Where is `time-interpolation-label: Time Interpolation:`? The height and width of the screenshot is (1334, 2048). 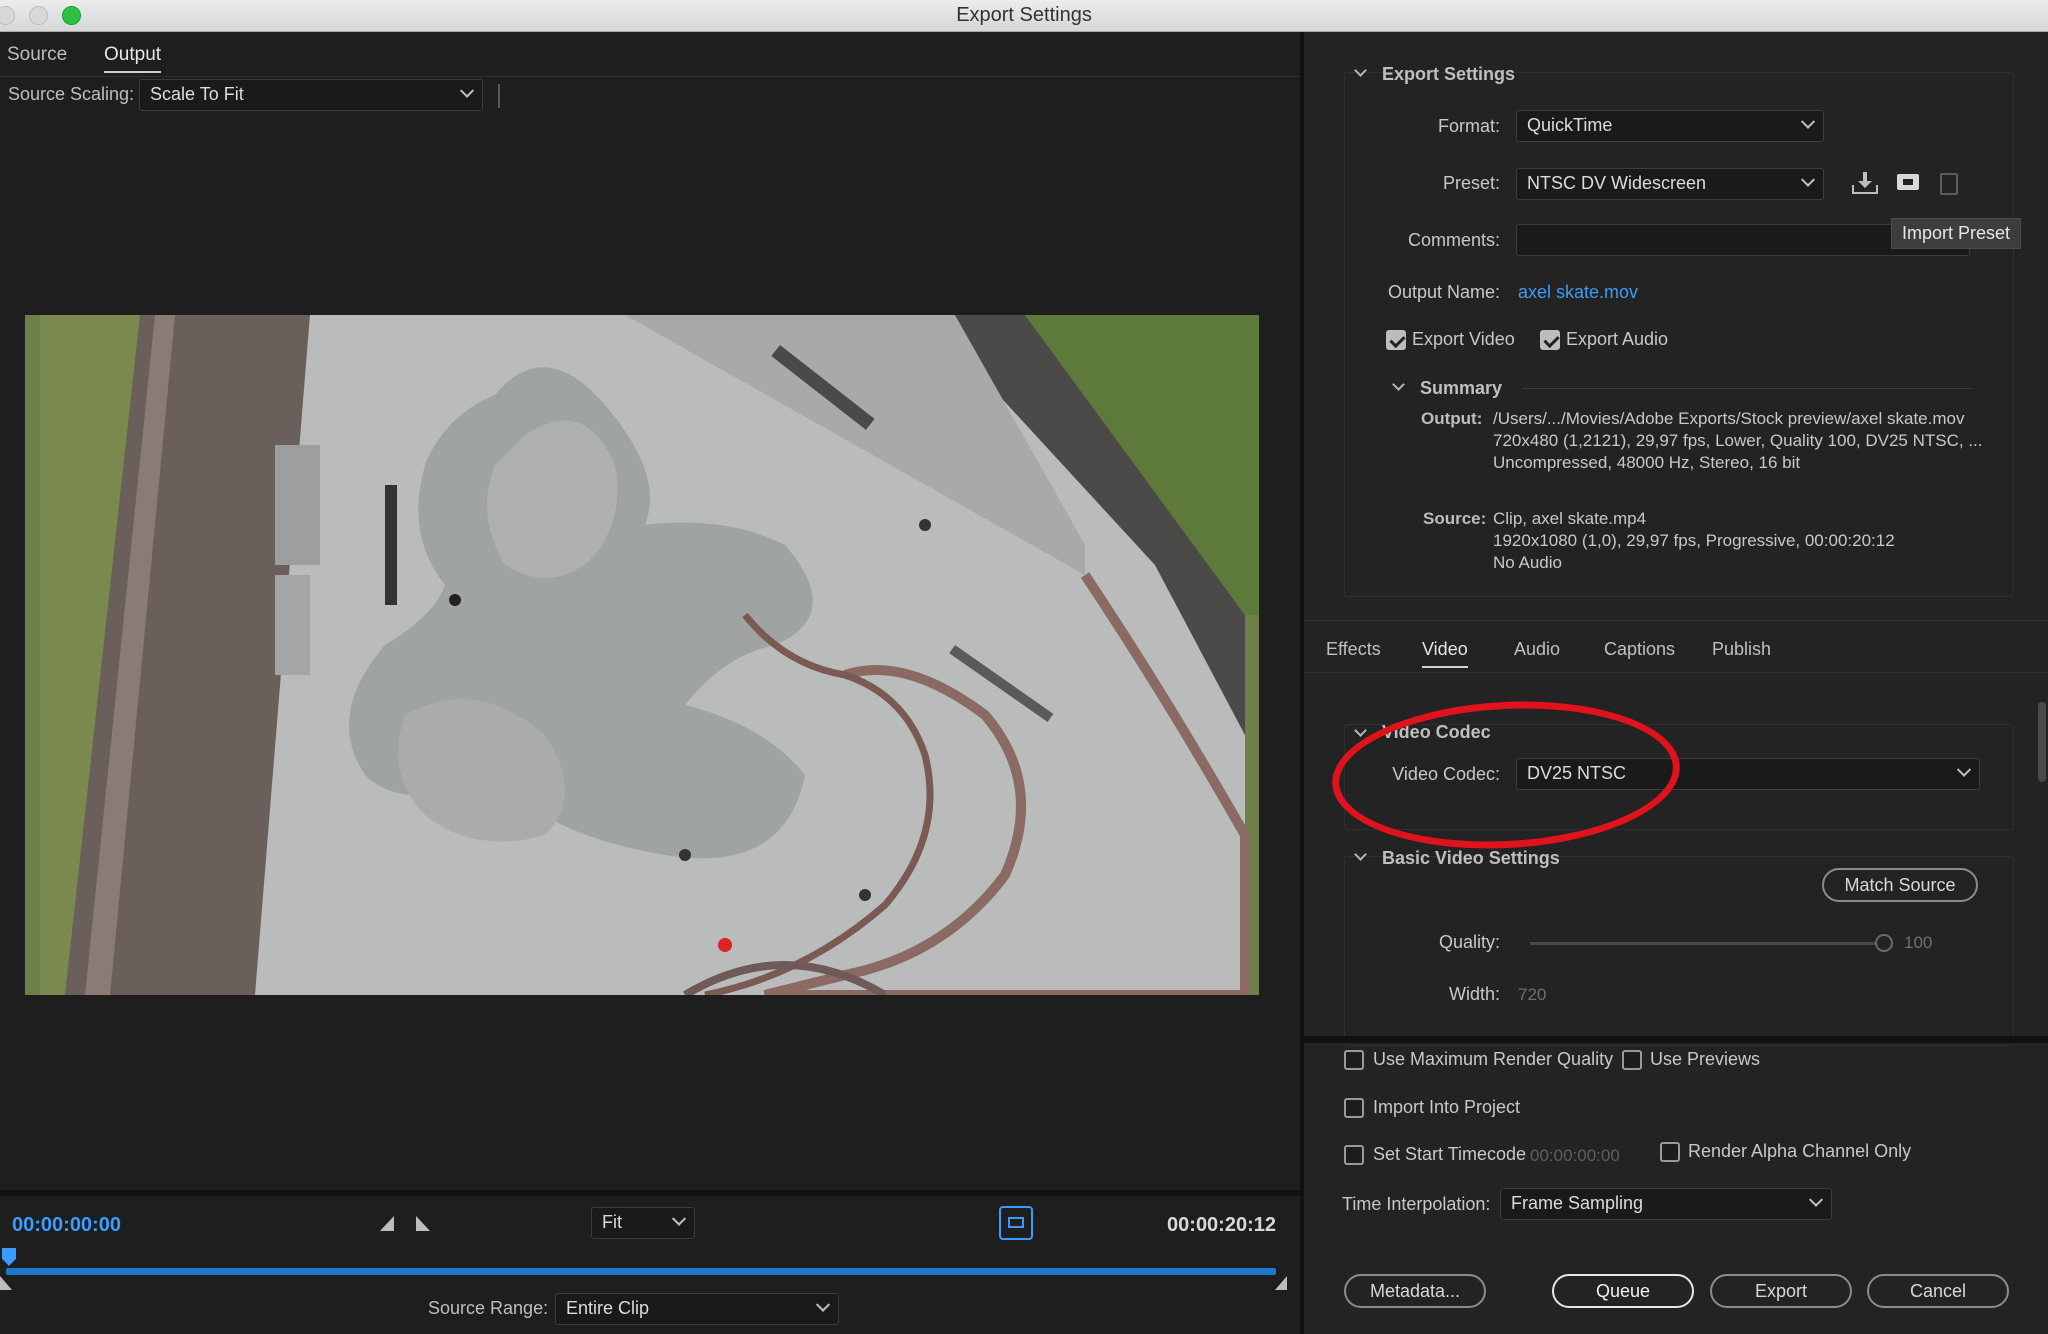
time-interpolation-label: Time Interpolation: is located at coordinates (1416, 1204).